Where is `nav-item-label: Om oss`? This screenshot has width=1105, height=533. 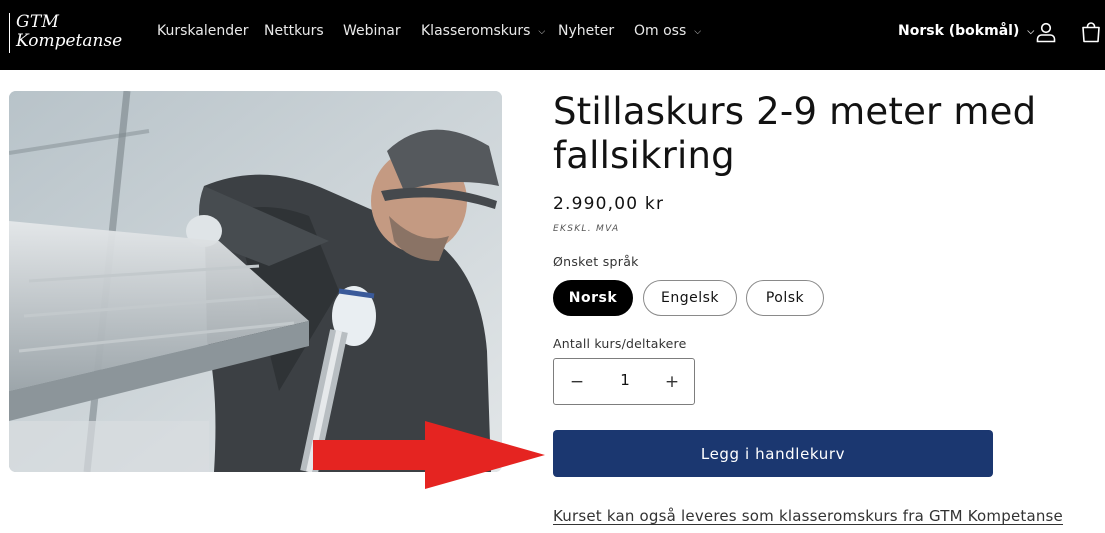
nav-item-label: Om oss is located at coordinates (660, 31).